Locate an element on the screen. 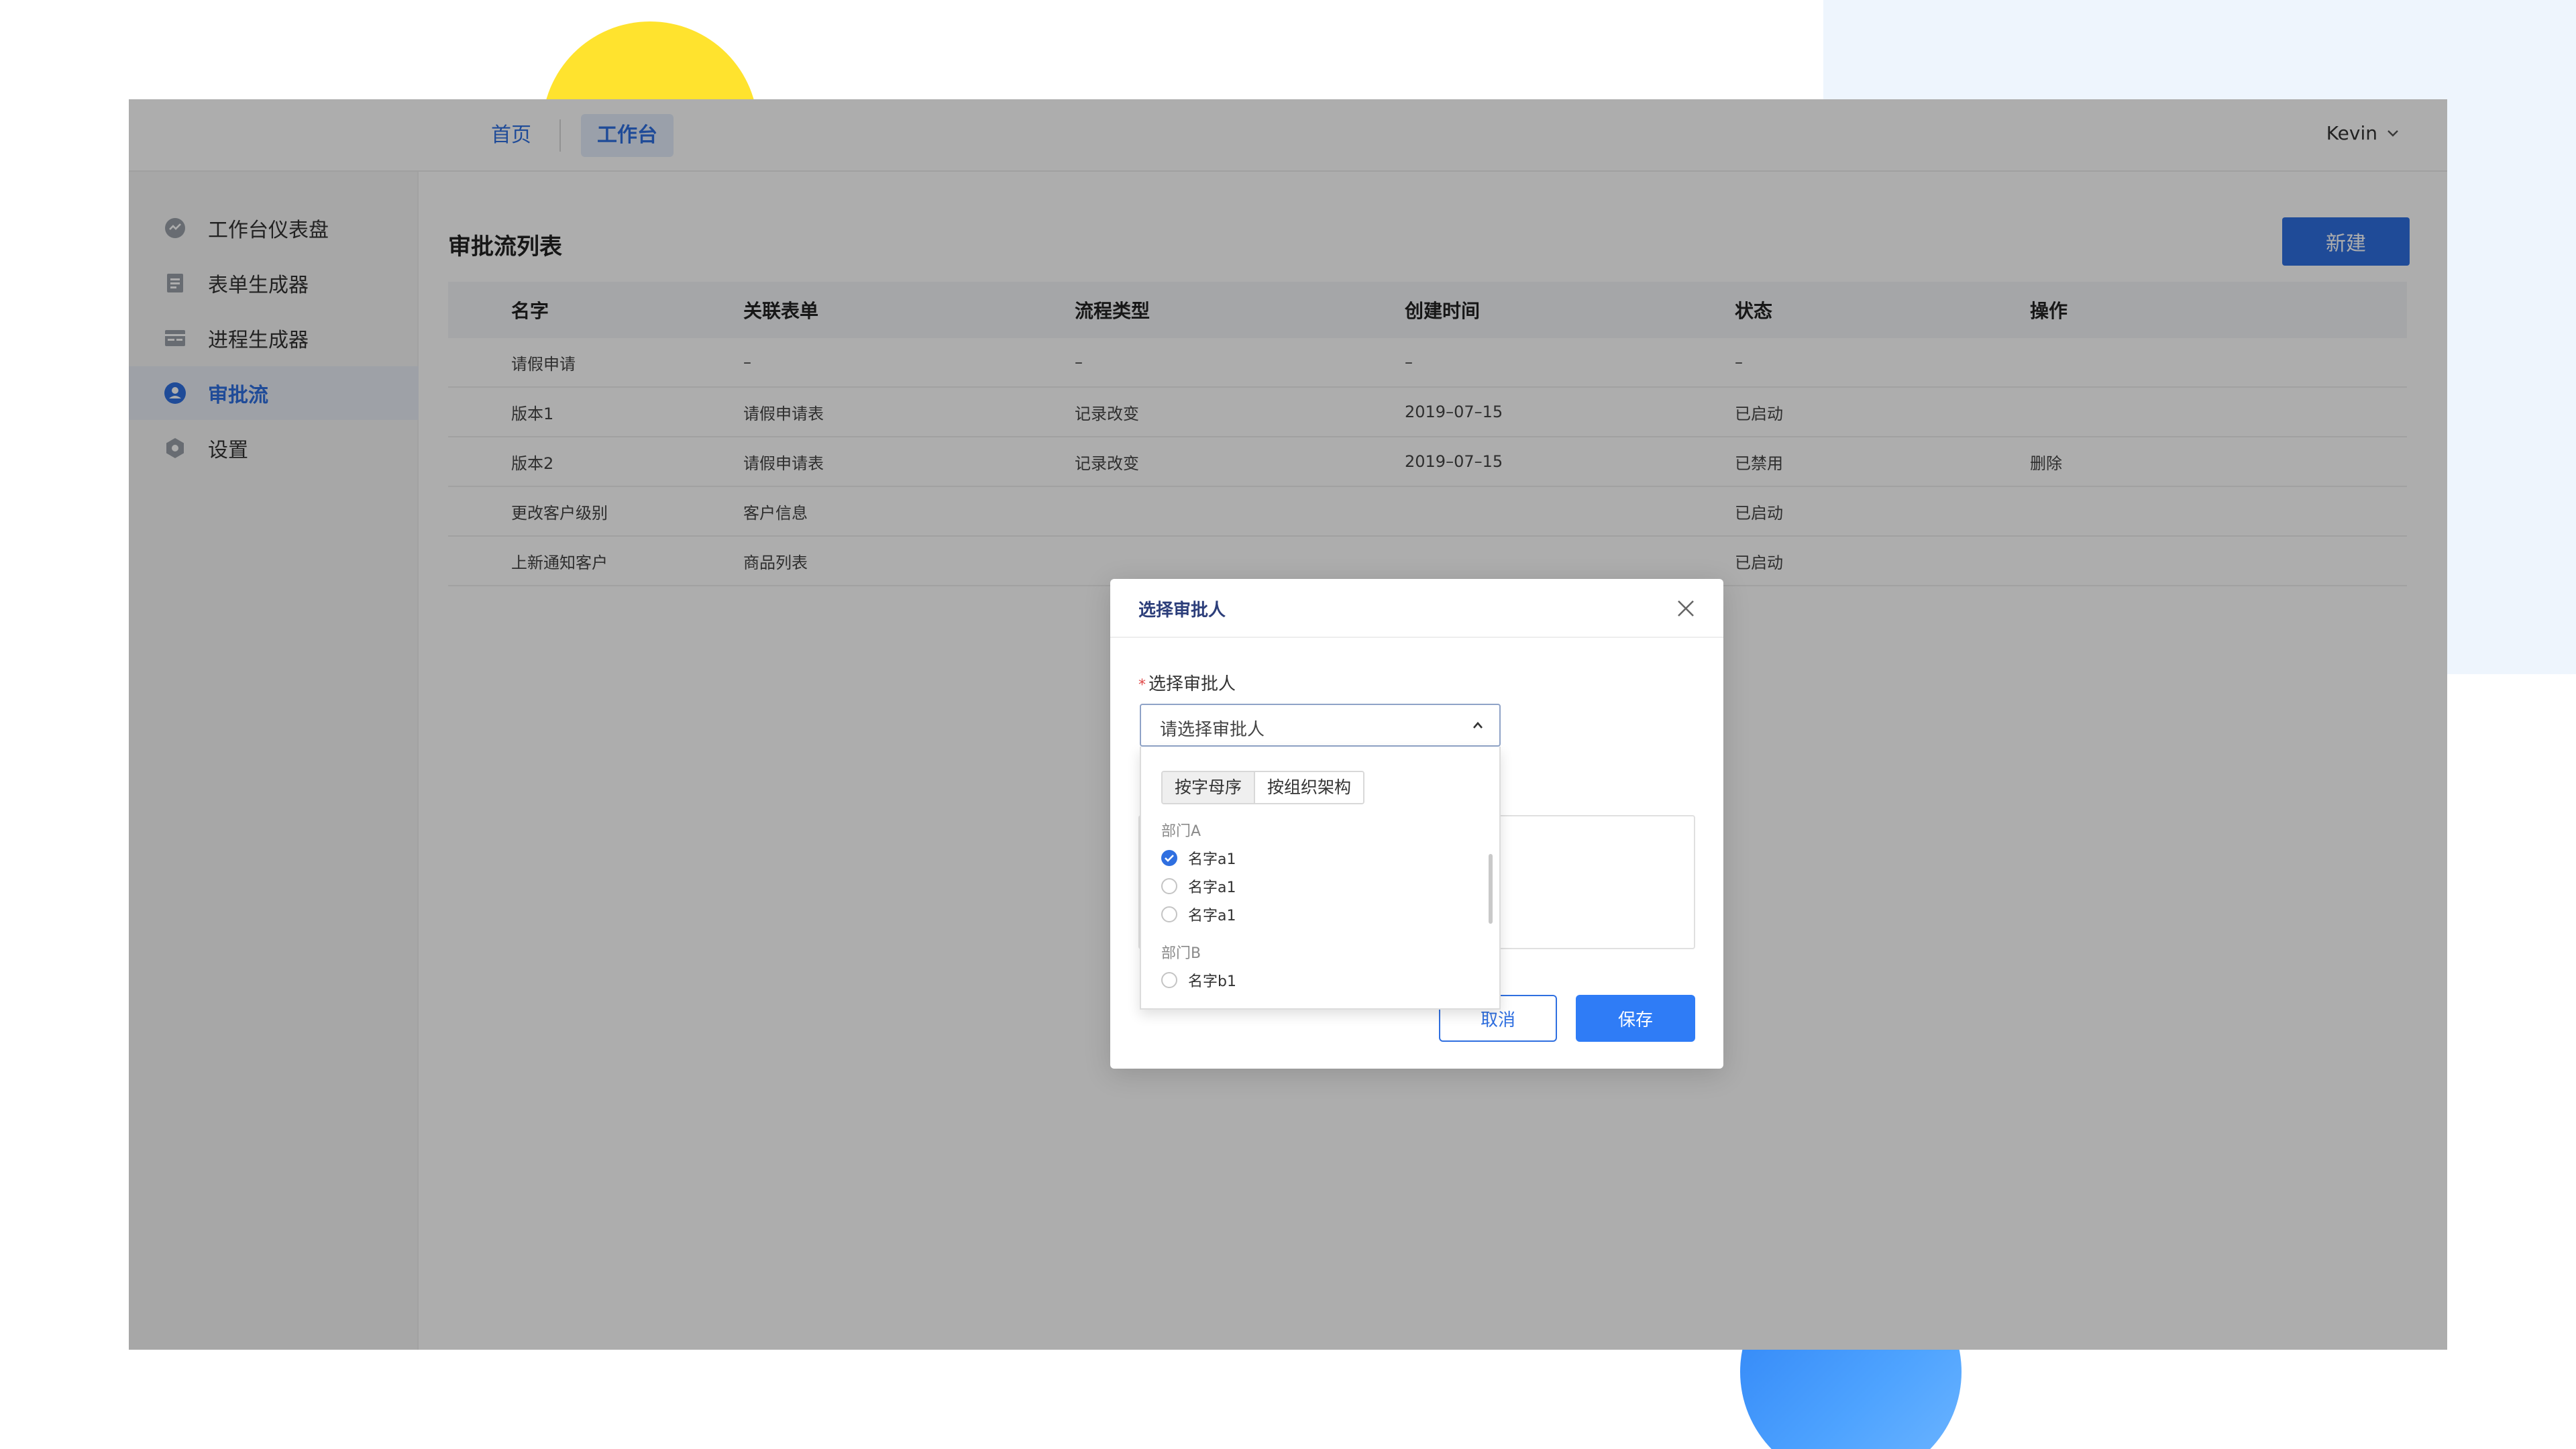  save-button: 保存 is located at coordinates (1635, 1018).